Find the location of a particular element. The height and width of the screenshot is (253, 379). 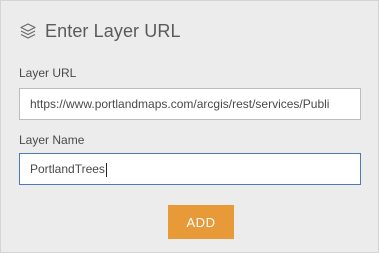

add-button: ADD is located at coordinates (201, 222).